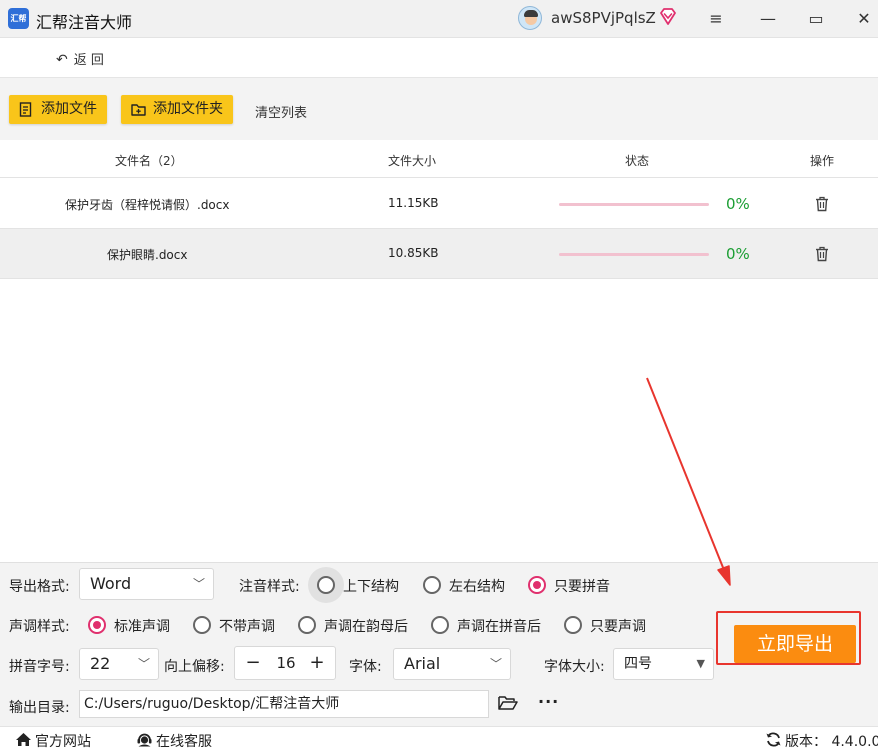  What do you see at coordinates (773, 739) in the screenshot?
I see `refresh-icon` at bounding box center [773, 739].